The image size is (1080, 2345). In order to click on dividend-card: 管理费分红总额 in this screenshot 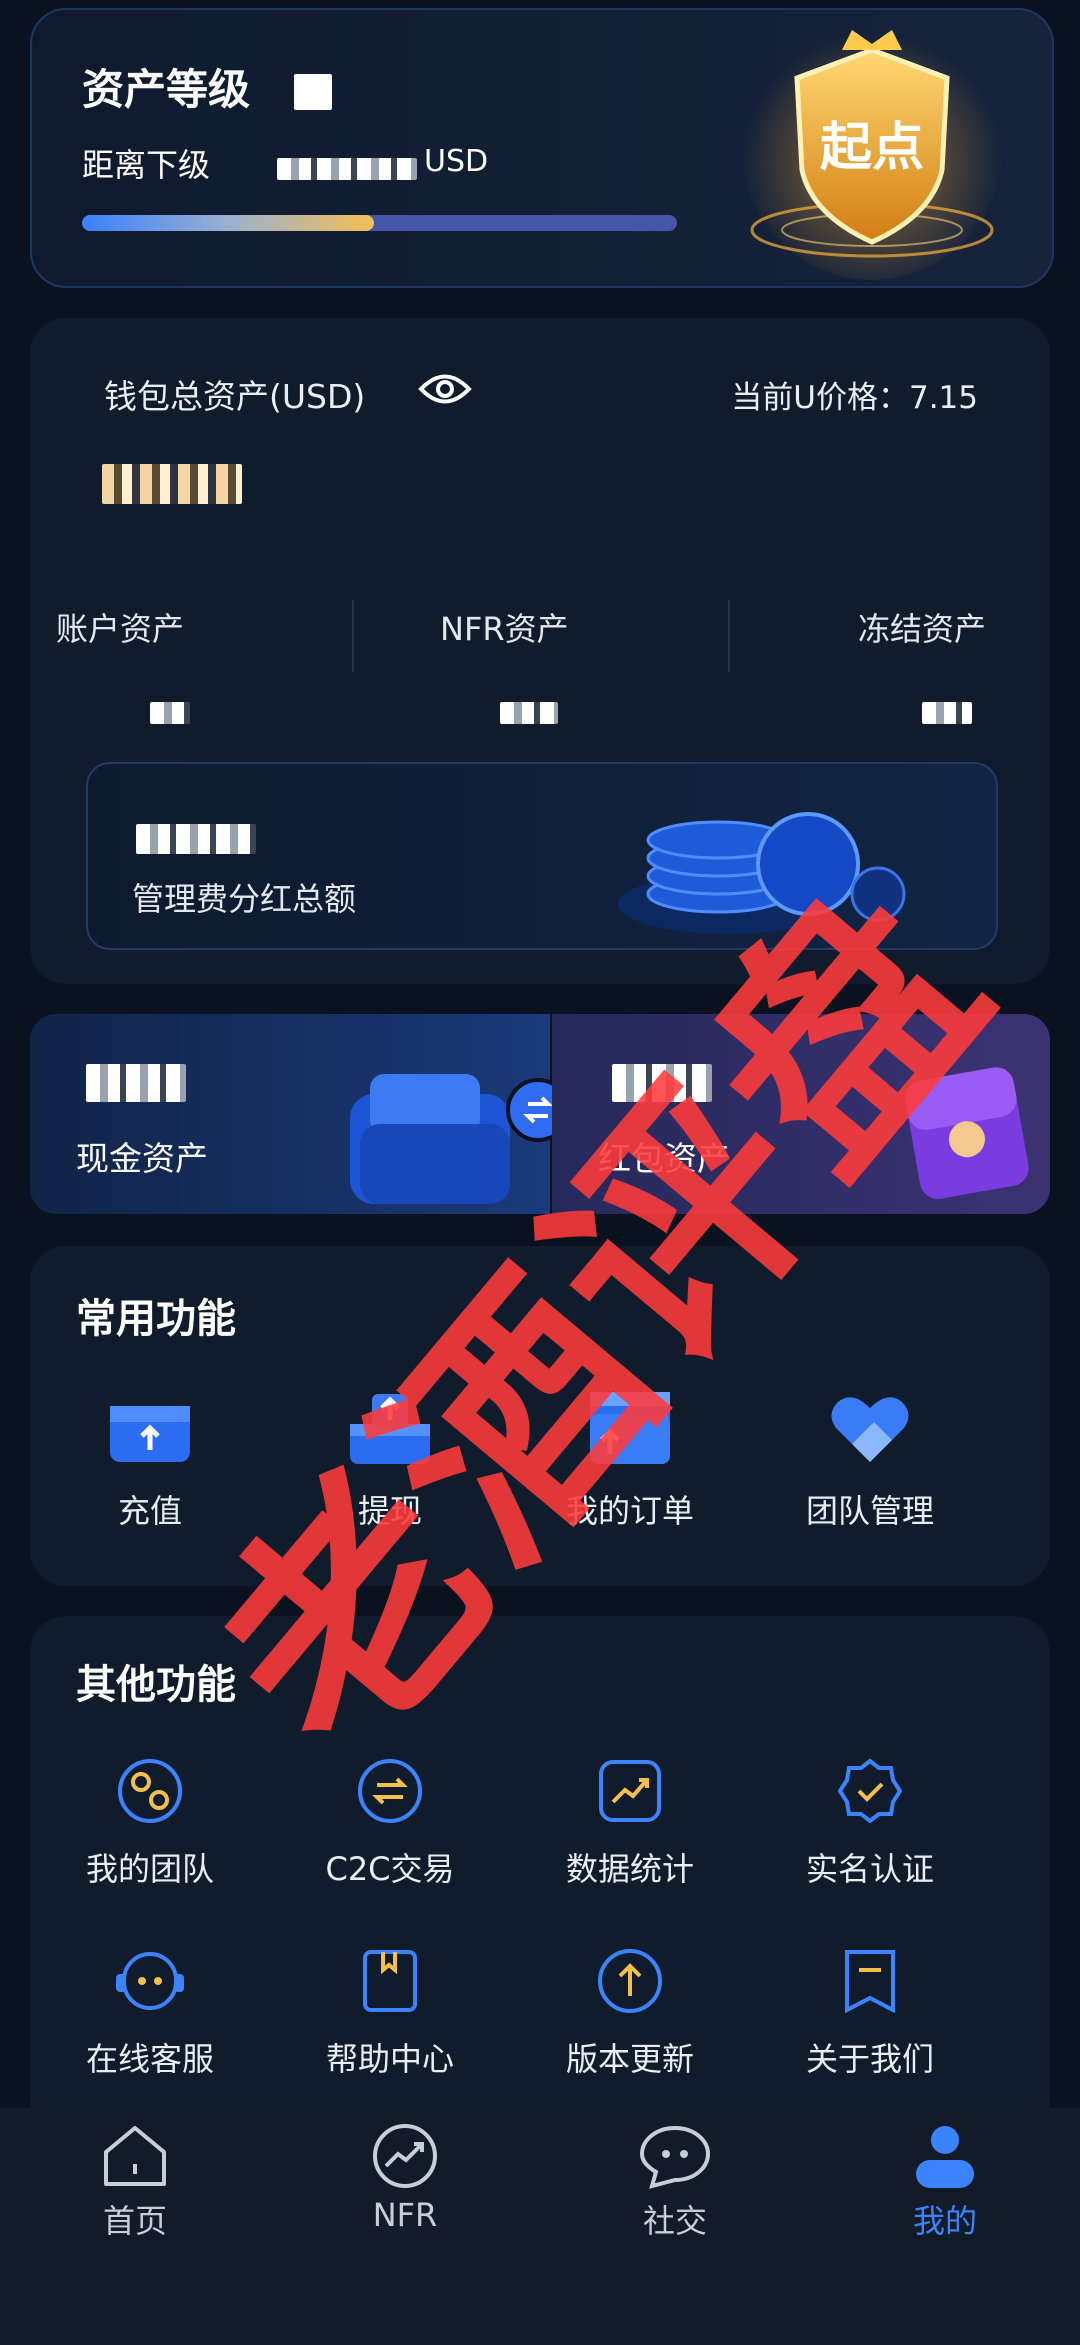, I will do `click(542, 856)`.